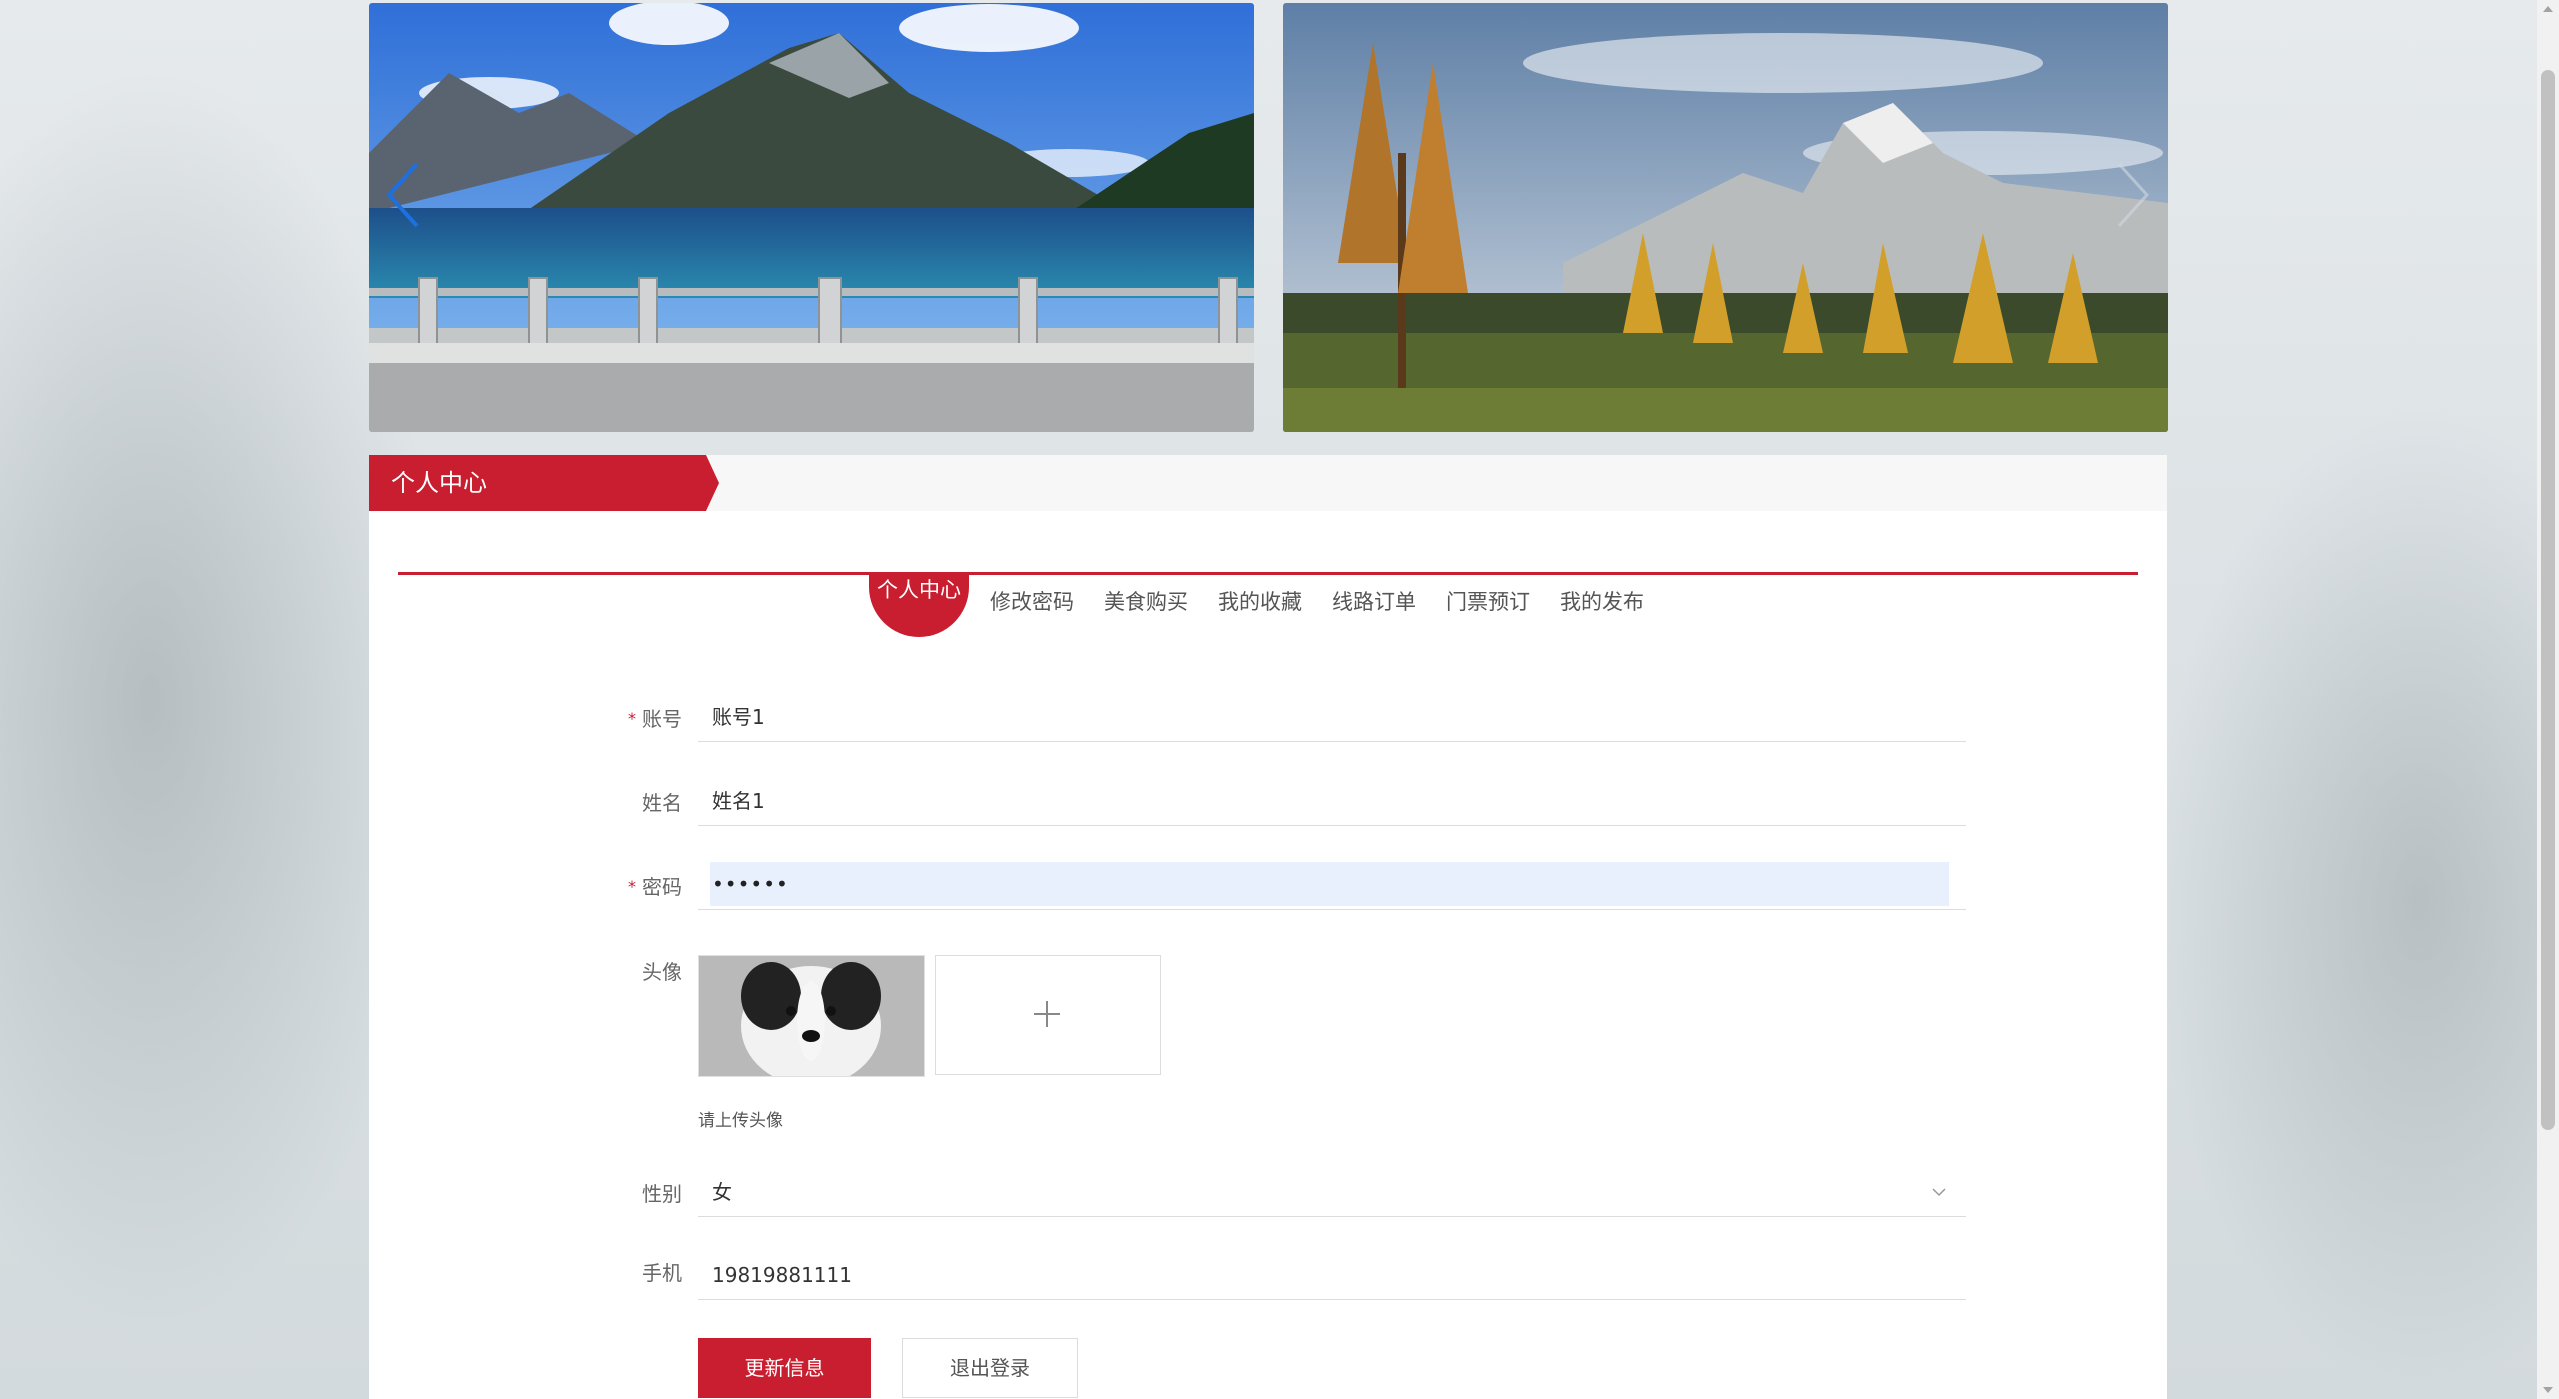 This screenshot has height=1399, width=2559. What do you see at coordinates (919, 605) in the screenshot?
I see `tab-personal-center: 个人中心` at bounding box center [919, 605].